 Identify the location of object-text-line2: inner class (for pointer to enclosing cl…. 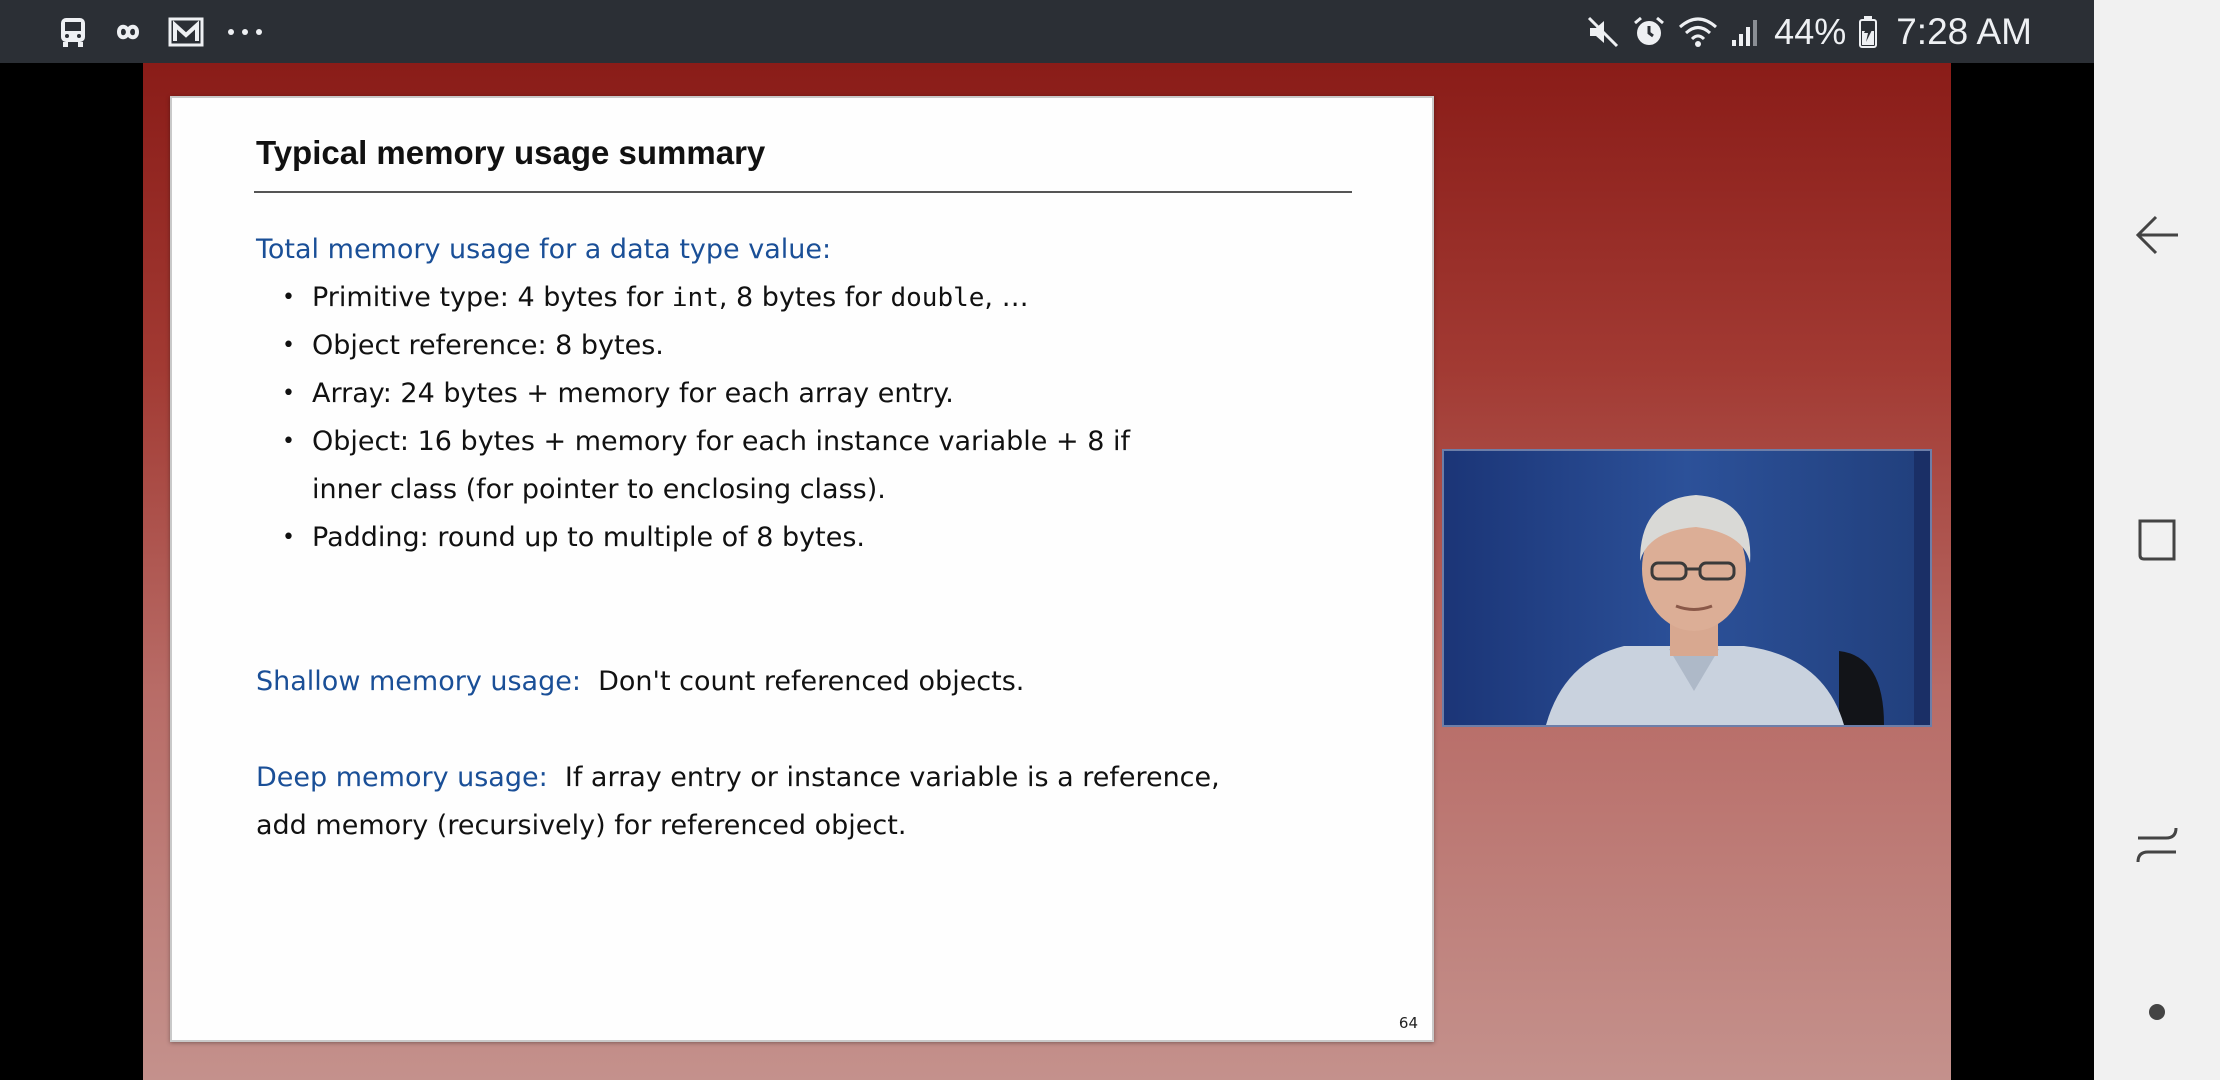
(599, 489).